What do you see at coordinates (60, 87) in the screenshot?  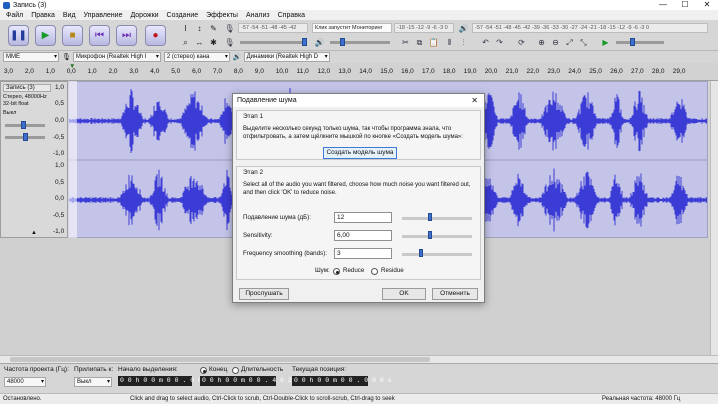 I see `scale-top-1: 1,0` at bounding box center [60, 87].